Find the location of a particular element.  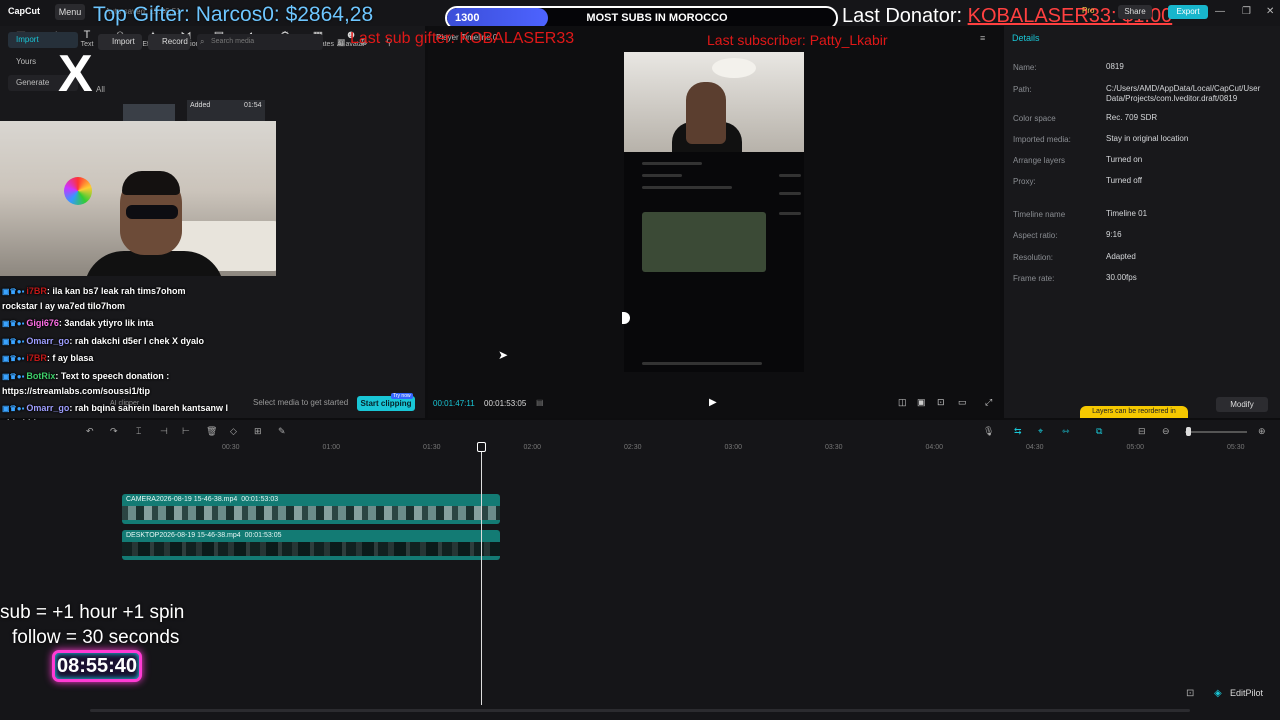

detail-key: Path: is located at coordinates (1022, 89).